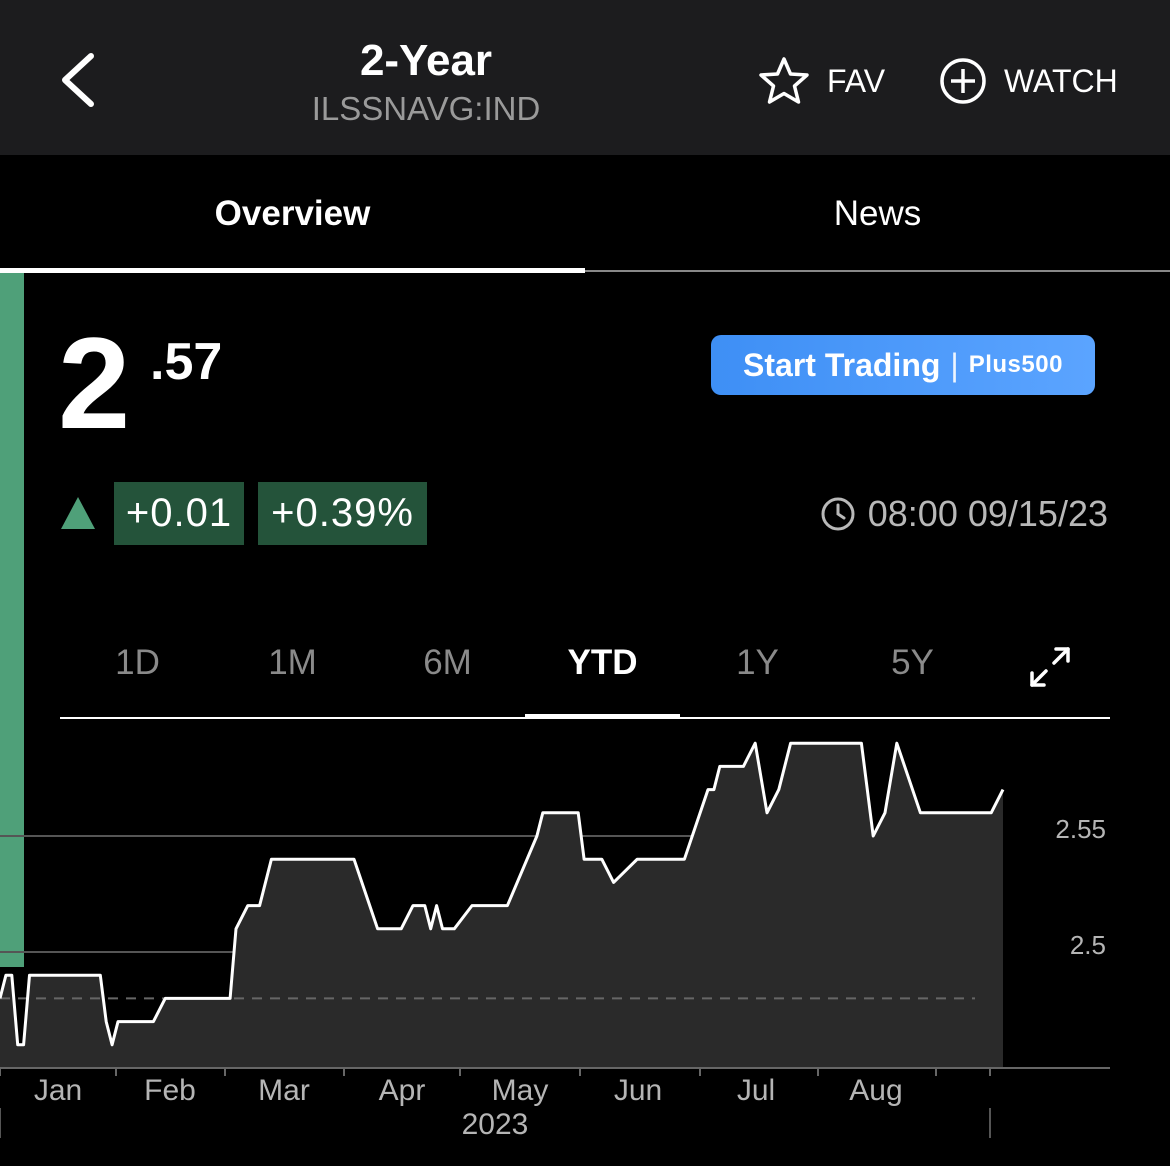  Describe the element at coordinates (877, 214) in the screenshot. I see `tab-news: News` at that location.